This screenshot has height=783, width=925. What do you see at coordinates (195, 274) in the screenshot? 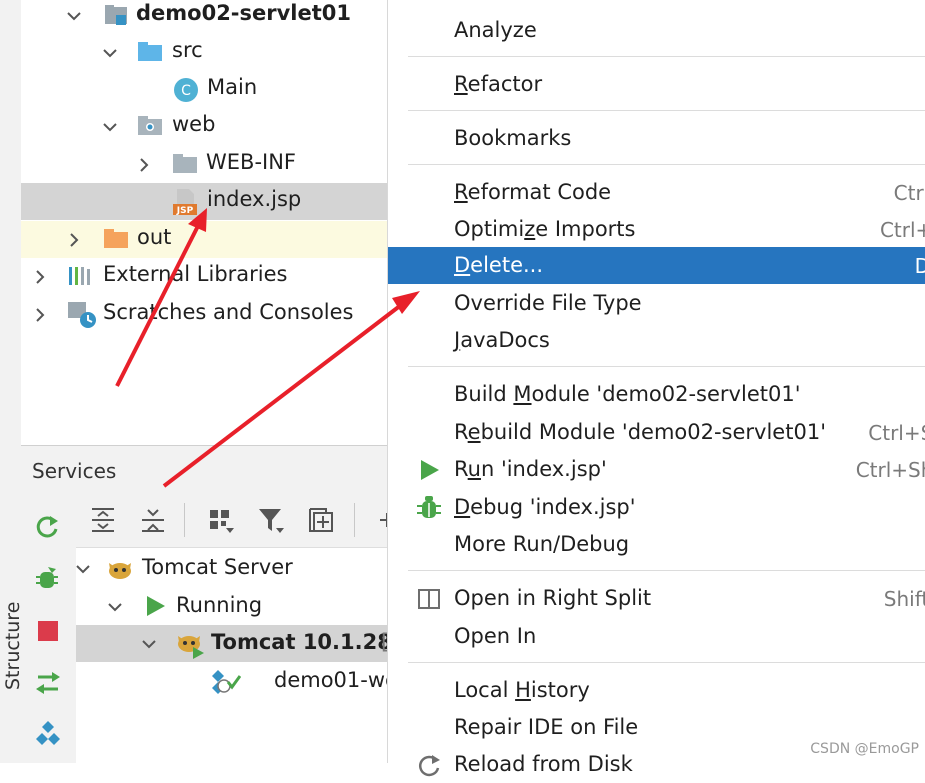
I see `tree-label: External Libraries` at bounding box center [195, 274].